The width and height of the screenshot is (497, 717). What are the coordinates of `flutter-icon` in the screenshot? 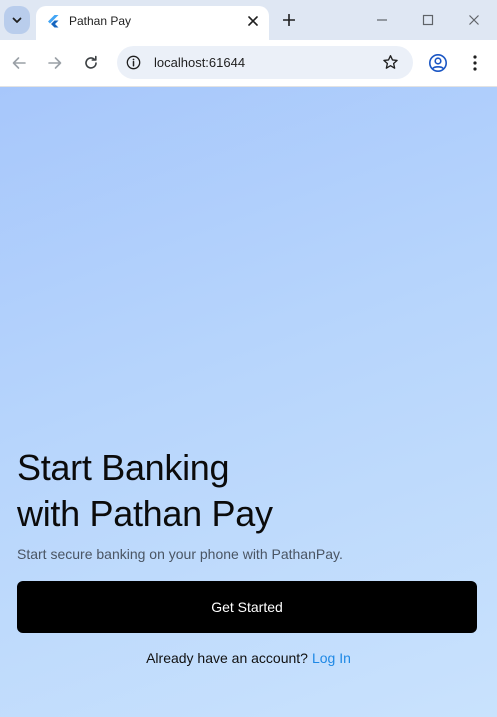 It's located at (53, 21).